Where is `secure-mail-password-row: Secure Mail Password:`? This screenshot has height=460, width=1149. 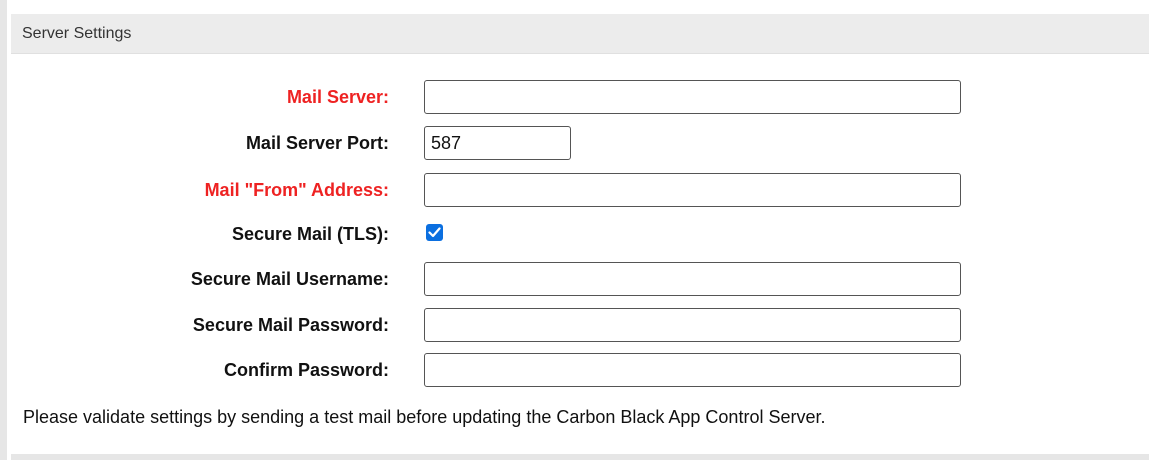 secure-mail-password-row: Secure Mail Password: is located at coordinates (580, 325).